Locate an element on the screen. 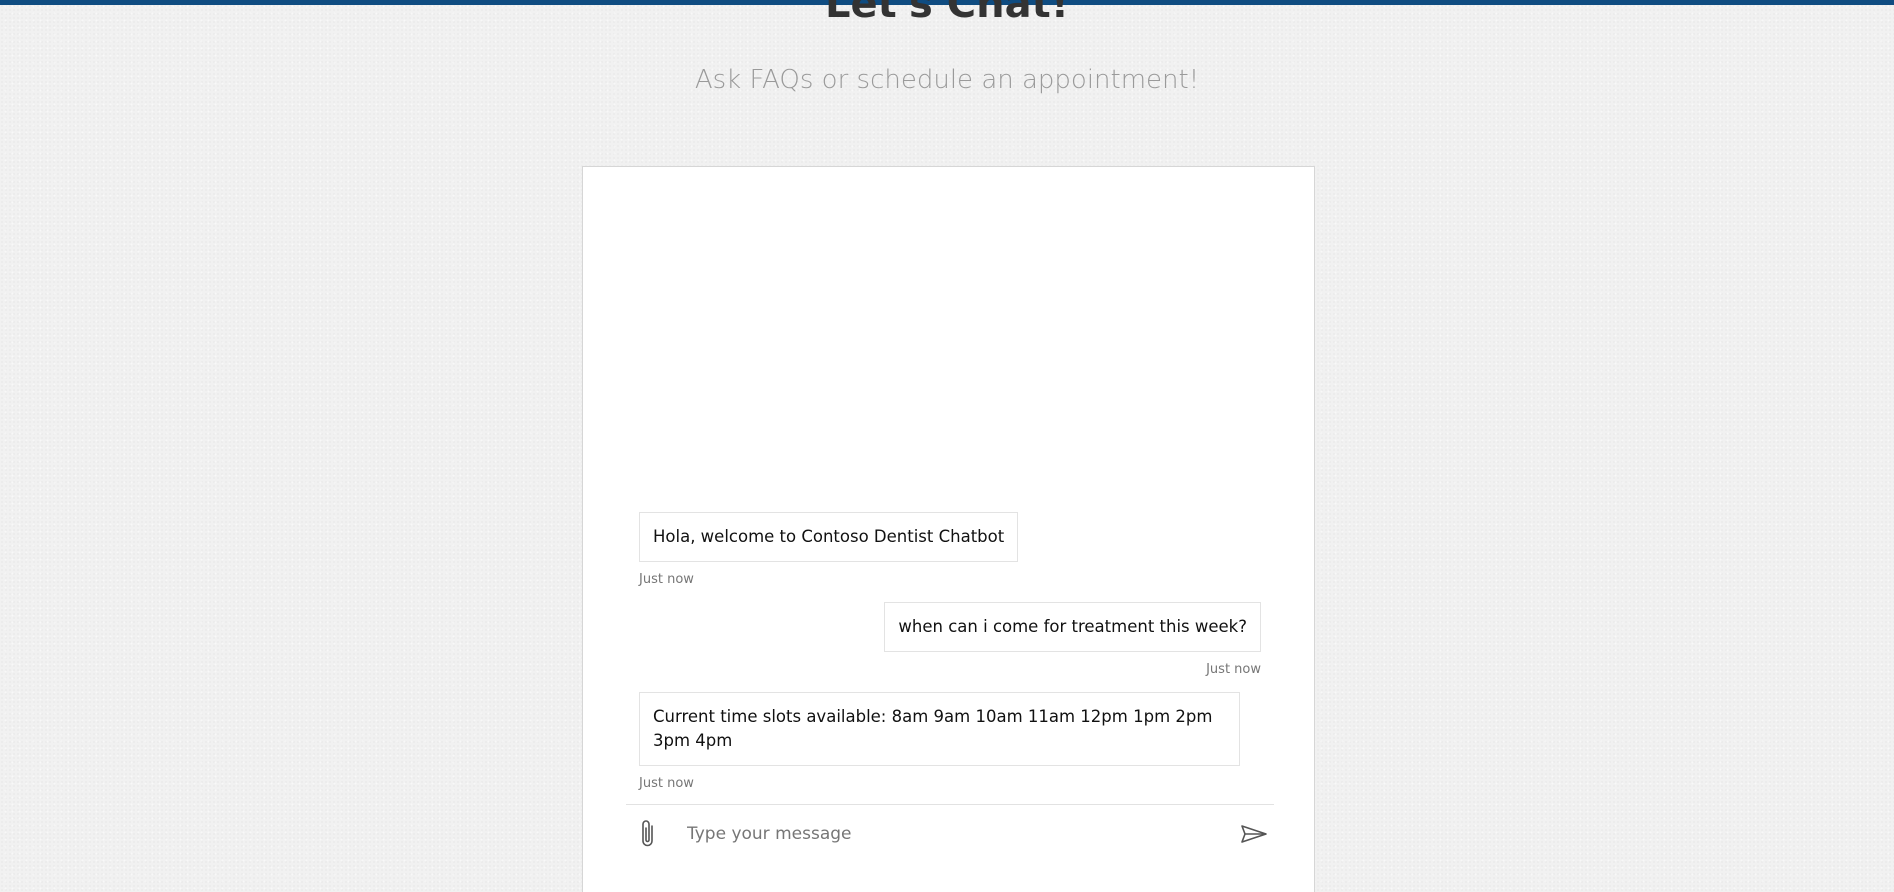 Image resolution: width=1894 pixels, height=892 pixels. page-title: Let's Chat! is located at coordinates (947, 13).